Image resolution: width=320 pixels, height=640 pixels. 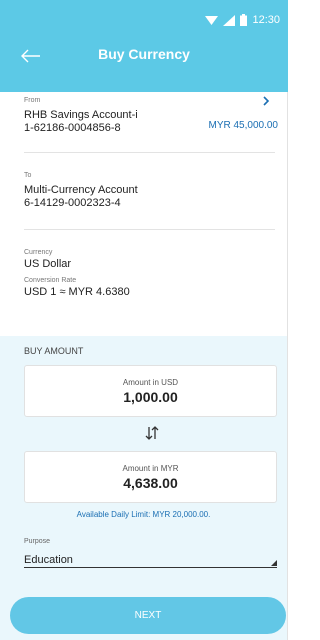 I want to click on top-bar: 12:30 Buy Currency, so click(x=144, y=46).